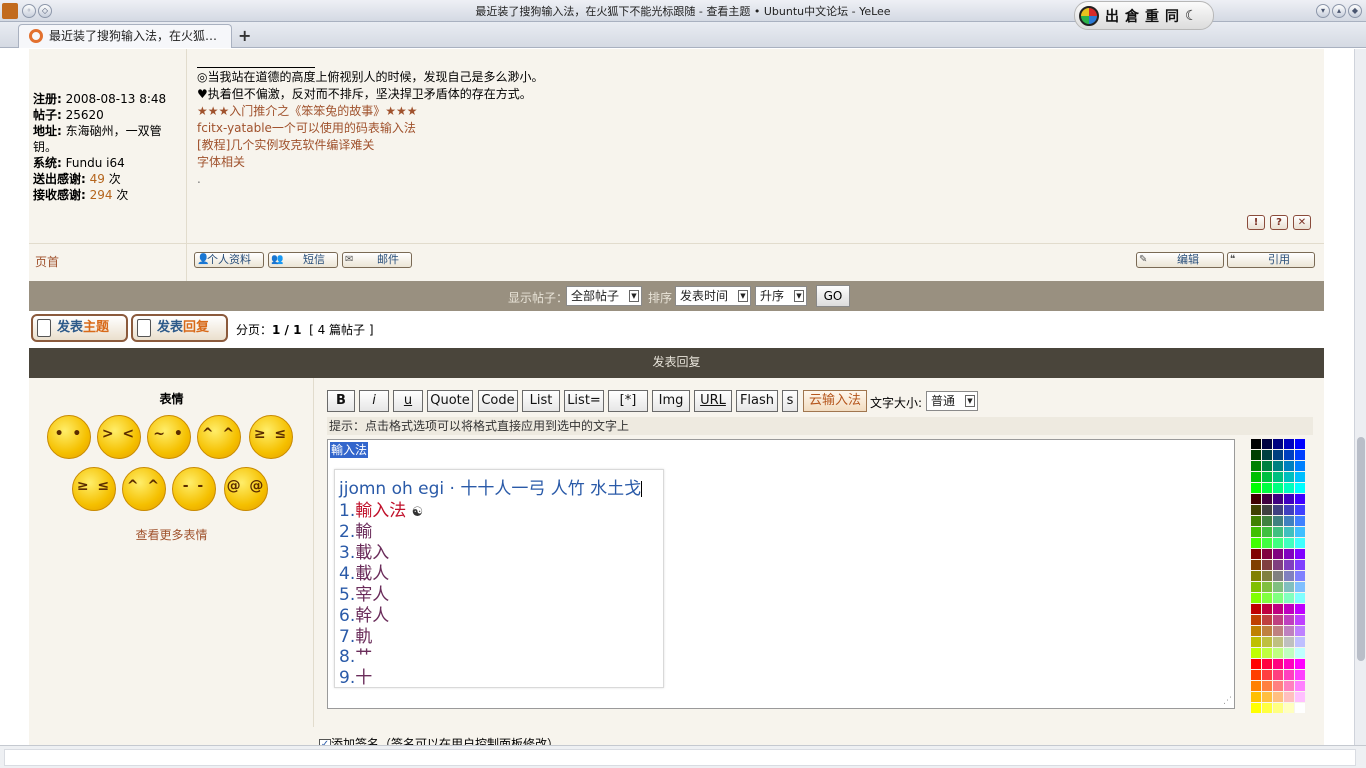 This screenshot has width=1366, height=768. I want to click on pm-button: 👥 短信, so click(303, 260).